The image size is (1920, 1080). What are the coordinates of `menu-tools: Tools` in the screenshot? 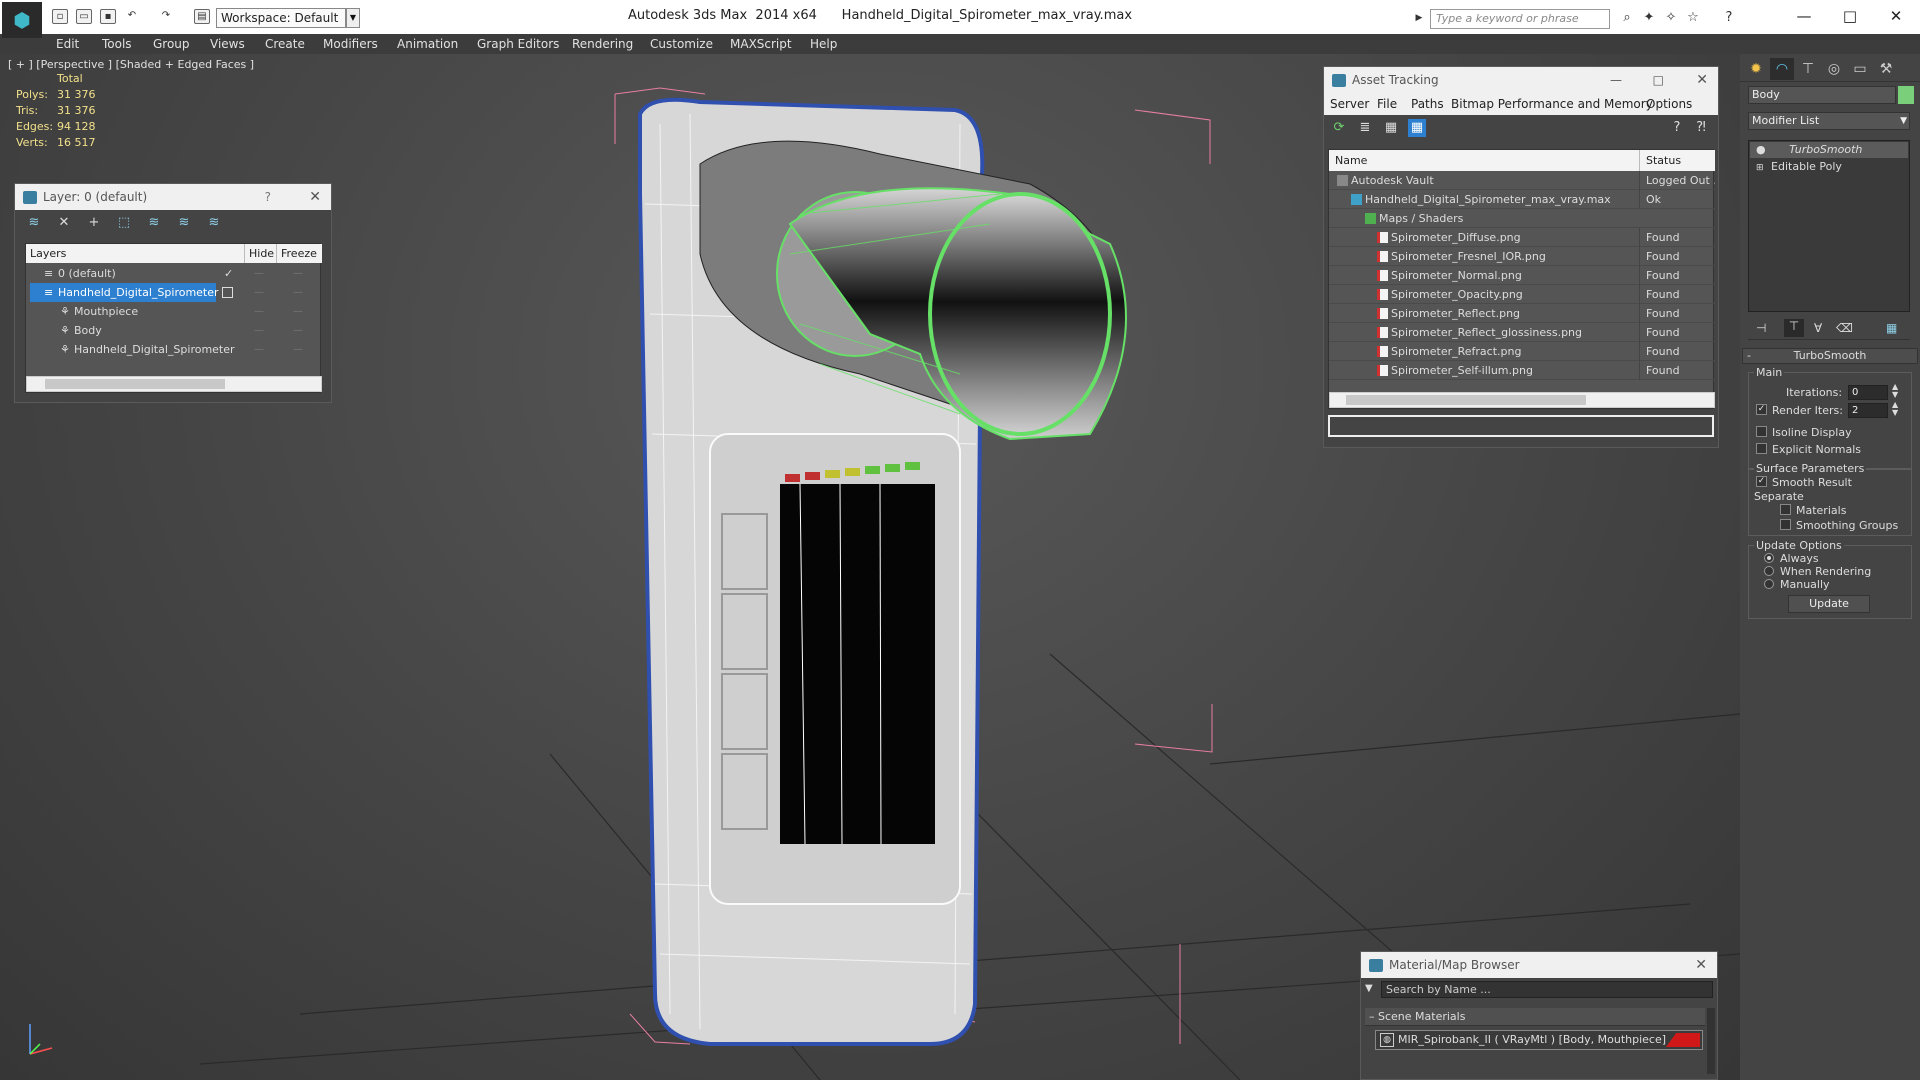 It's located at (117, 44).